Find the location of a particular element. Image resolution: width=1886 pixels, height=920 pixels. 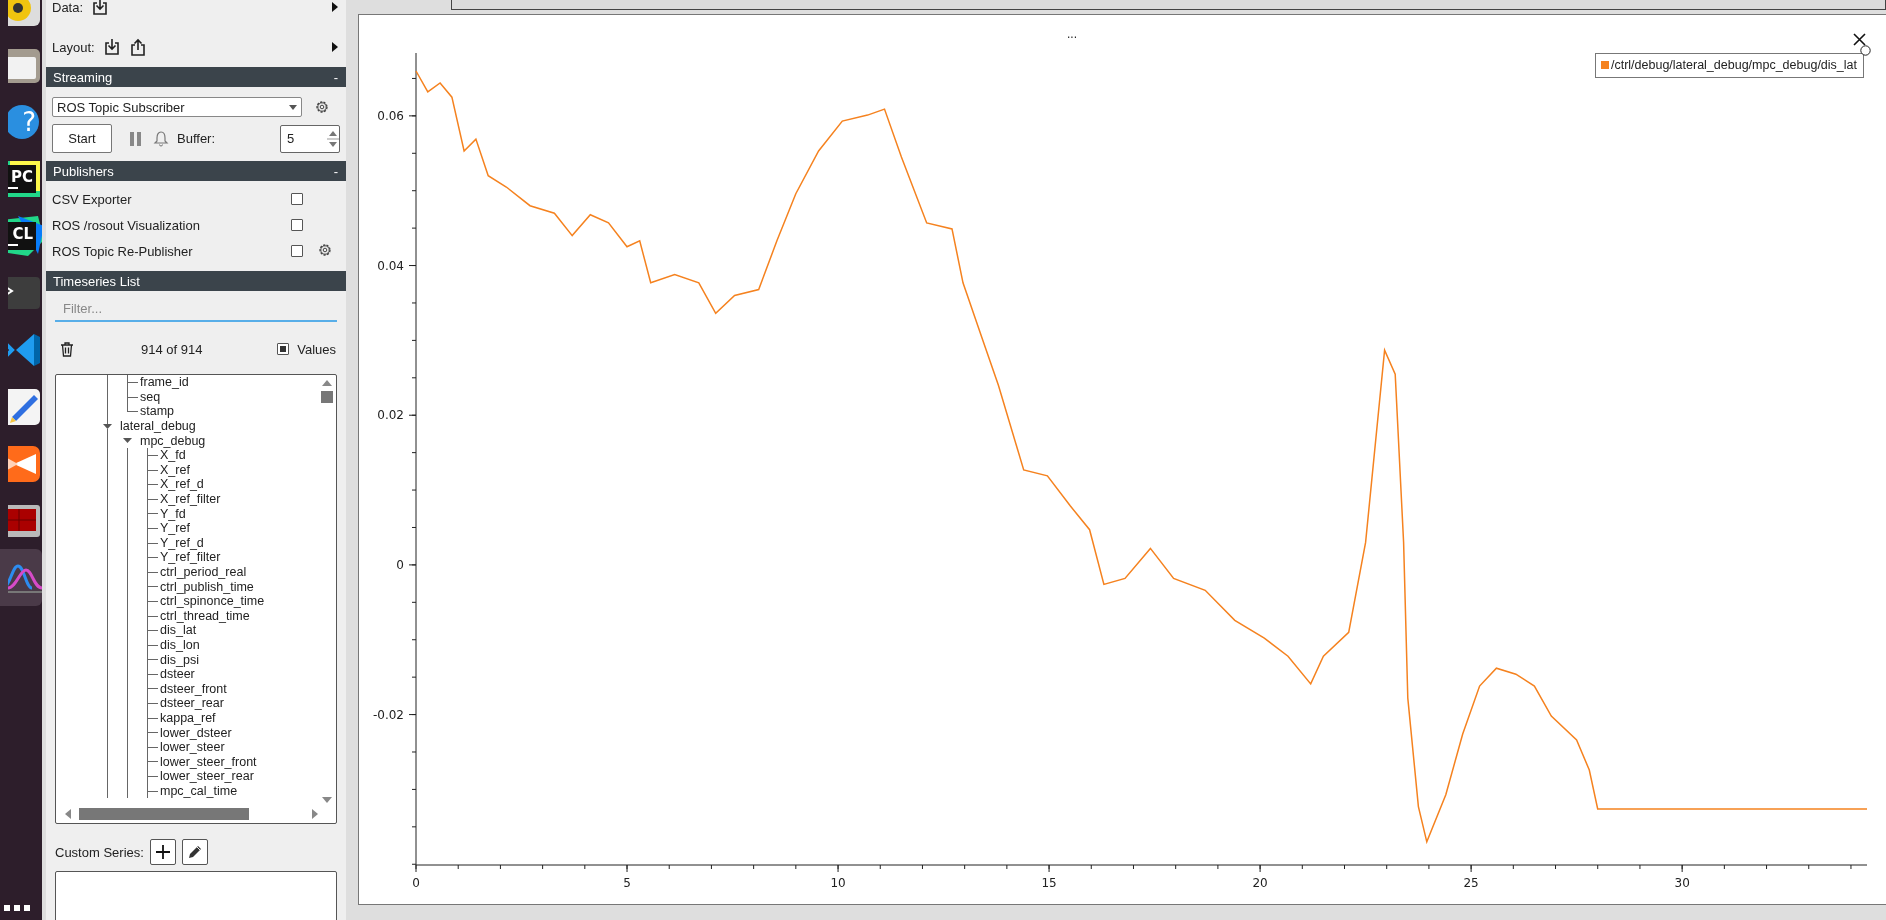

tick-label: 20 is located at coordinates (1260, 883).